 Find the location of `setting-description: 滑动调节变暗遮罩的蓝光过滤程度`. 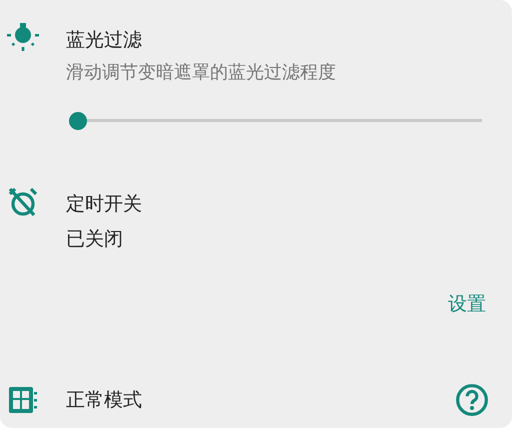

setting-description: 滑动调节变暗遮罩的蓝光过滤程度 is located at coordinates (201, 73).